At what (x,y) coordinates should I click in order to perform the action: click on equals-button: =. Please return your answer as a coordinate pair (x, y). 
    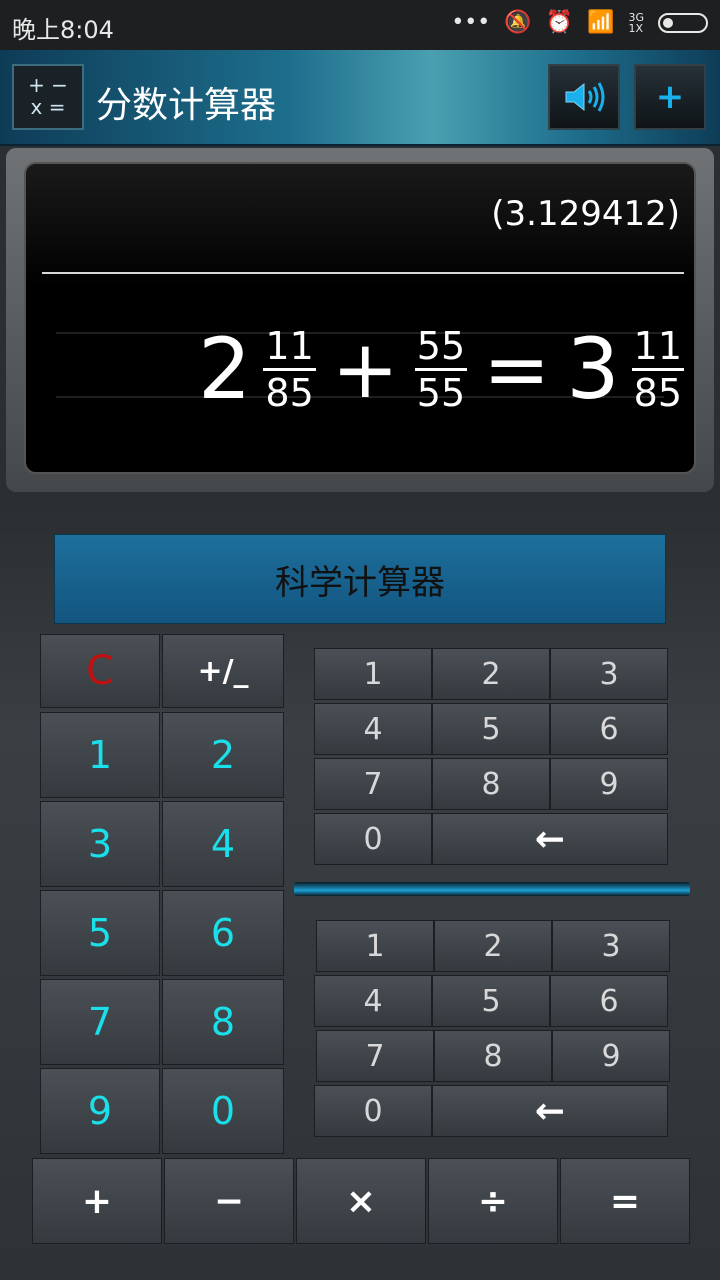
    Looking at the image, I should click on (625, 1201).